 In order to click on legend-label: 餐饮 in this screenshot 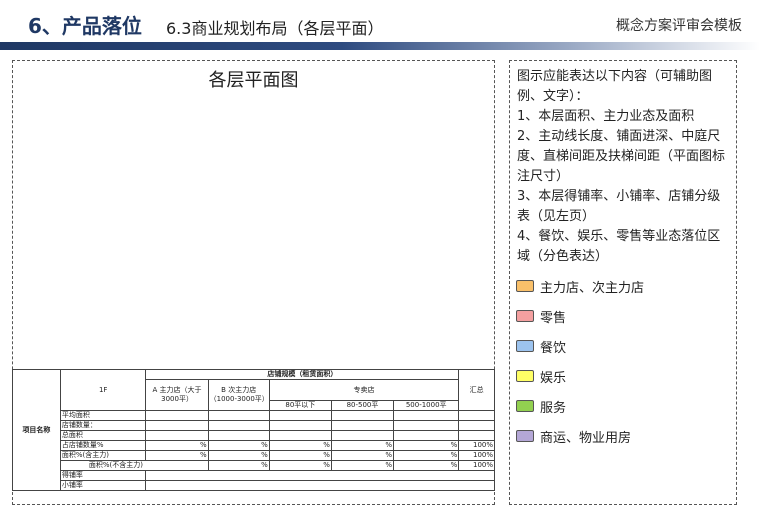, I will do `click(553, 348)`.